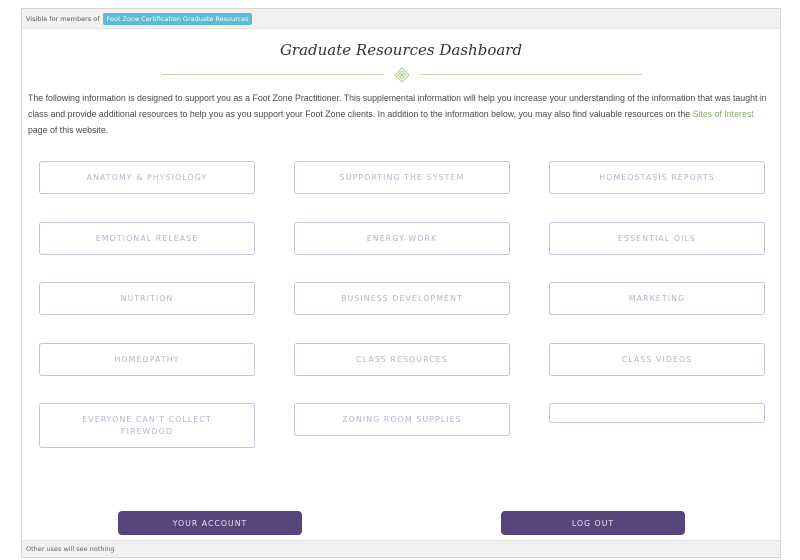 This screenshot has height=560, width=800. I want to click on resource-button-marketing: MARKETING, so click(657, 298).